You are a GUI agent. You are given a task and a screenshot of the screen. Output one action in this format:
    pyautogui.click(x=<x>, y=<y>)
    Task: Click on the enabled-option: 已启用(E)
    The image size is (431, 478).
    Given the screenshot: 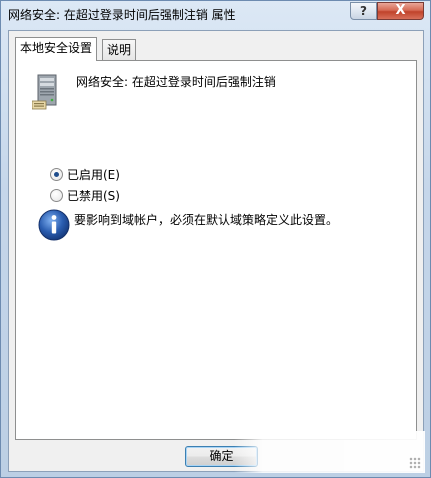 What is the action you would take?
    pyautogui.click(x=85, y=174)
    